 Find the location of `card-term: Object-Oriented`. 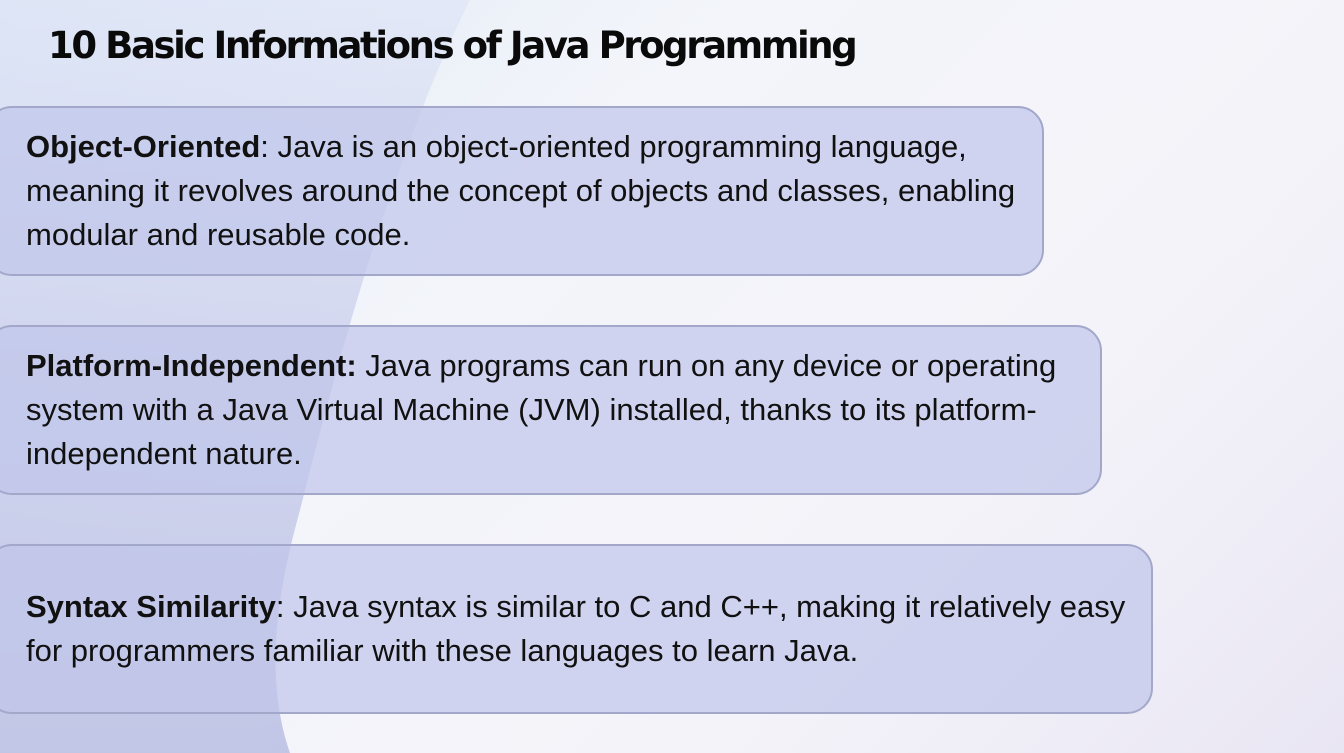

card-term: Object-Oriented is located at coordinates (143, 146).